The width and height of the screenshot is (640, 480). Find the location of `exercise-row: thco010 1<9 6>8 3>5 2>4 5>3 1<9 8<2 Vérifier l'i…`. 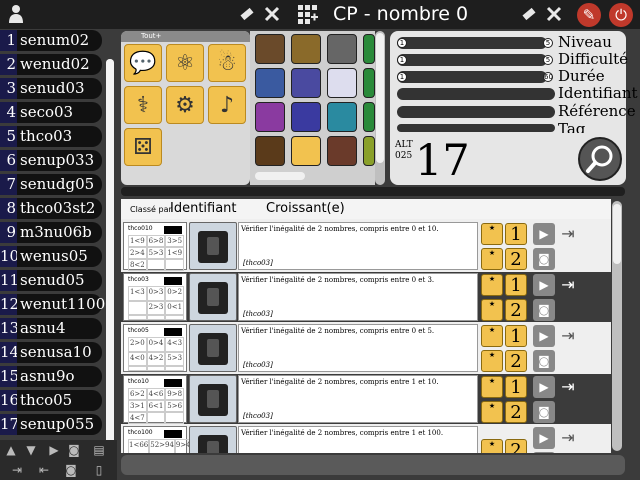

exercise-row: thco010 1<9 6>8 3>5 2>4 5>3 1<9 8<2 Vérifier l'i… is located at coordinates (366, 246).